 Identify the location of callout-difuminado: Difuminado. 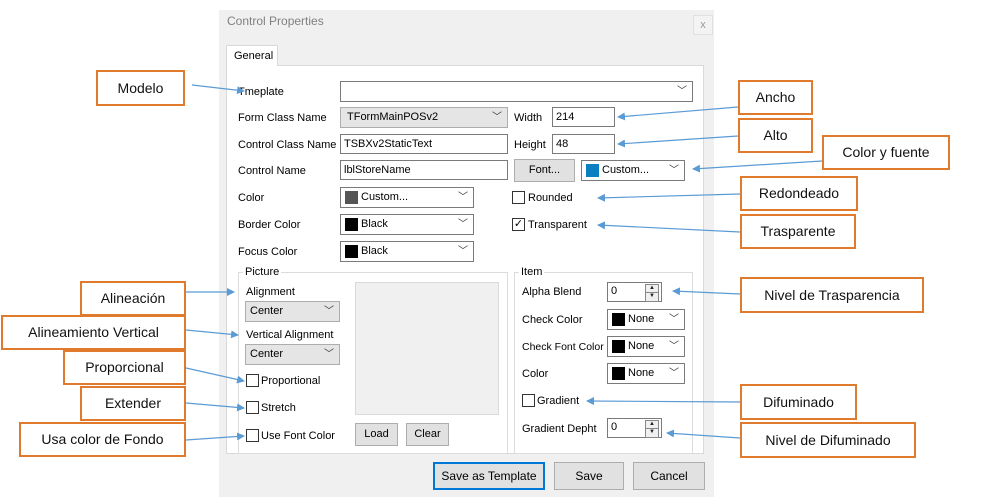
(798, 402).